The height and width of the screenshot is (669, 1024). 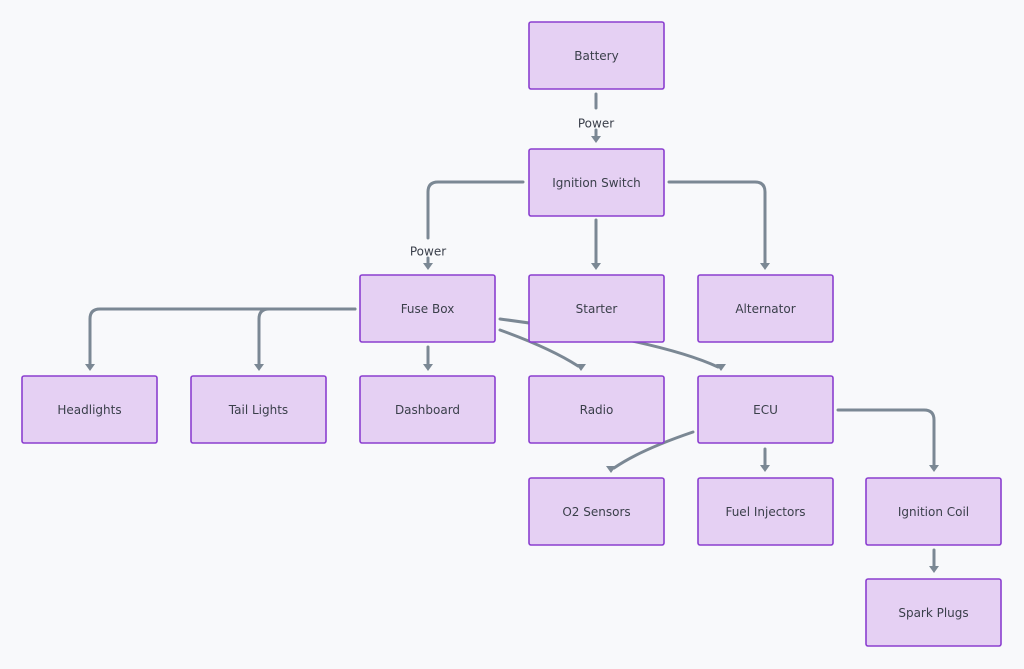 I want to click on node-label: Headlights, so click(x=89, y=410).